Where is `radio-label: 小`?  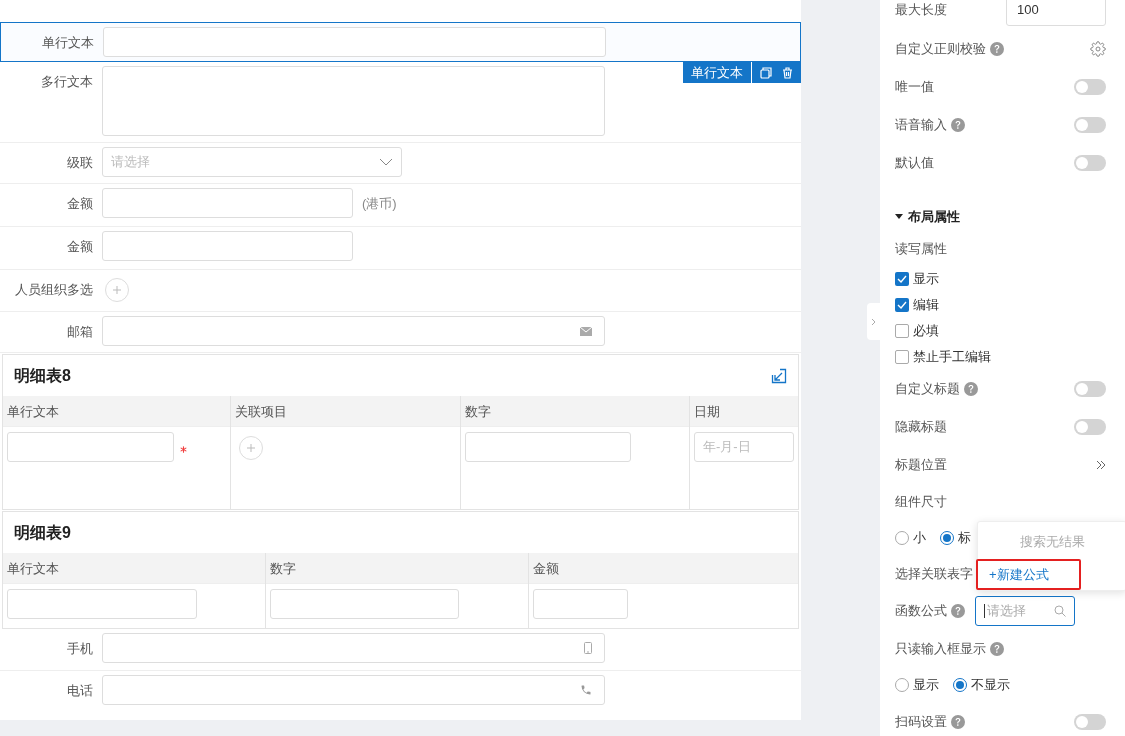 radio-label: 小 is located at coordinates (919, 537).